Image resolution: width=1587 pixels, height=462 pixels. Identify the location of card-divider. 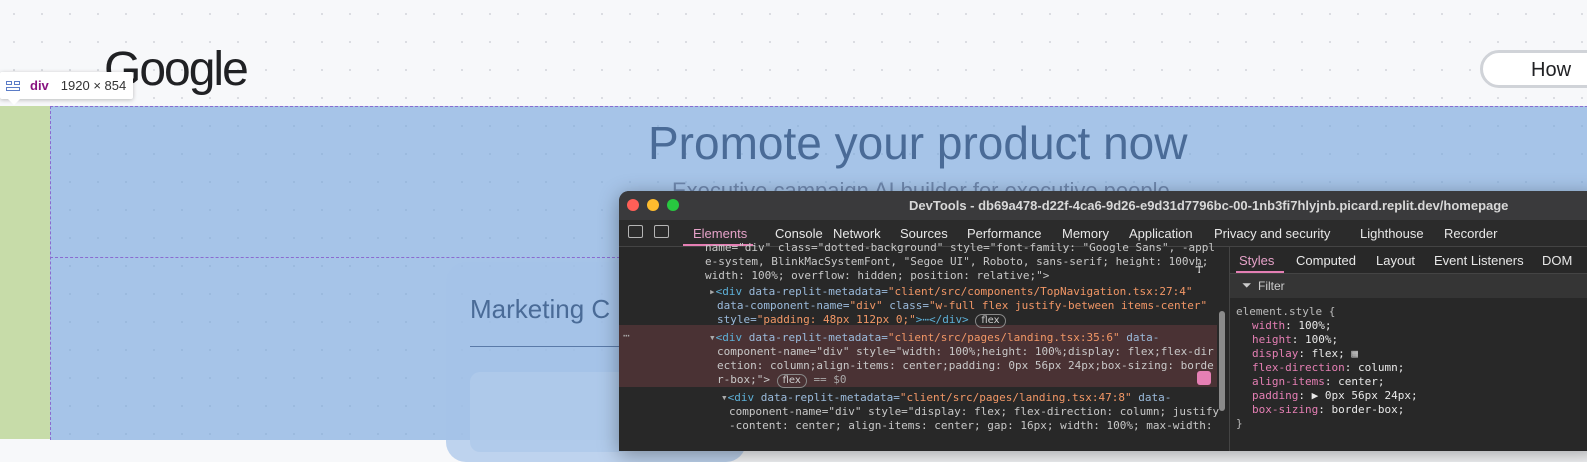
(550, 346).